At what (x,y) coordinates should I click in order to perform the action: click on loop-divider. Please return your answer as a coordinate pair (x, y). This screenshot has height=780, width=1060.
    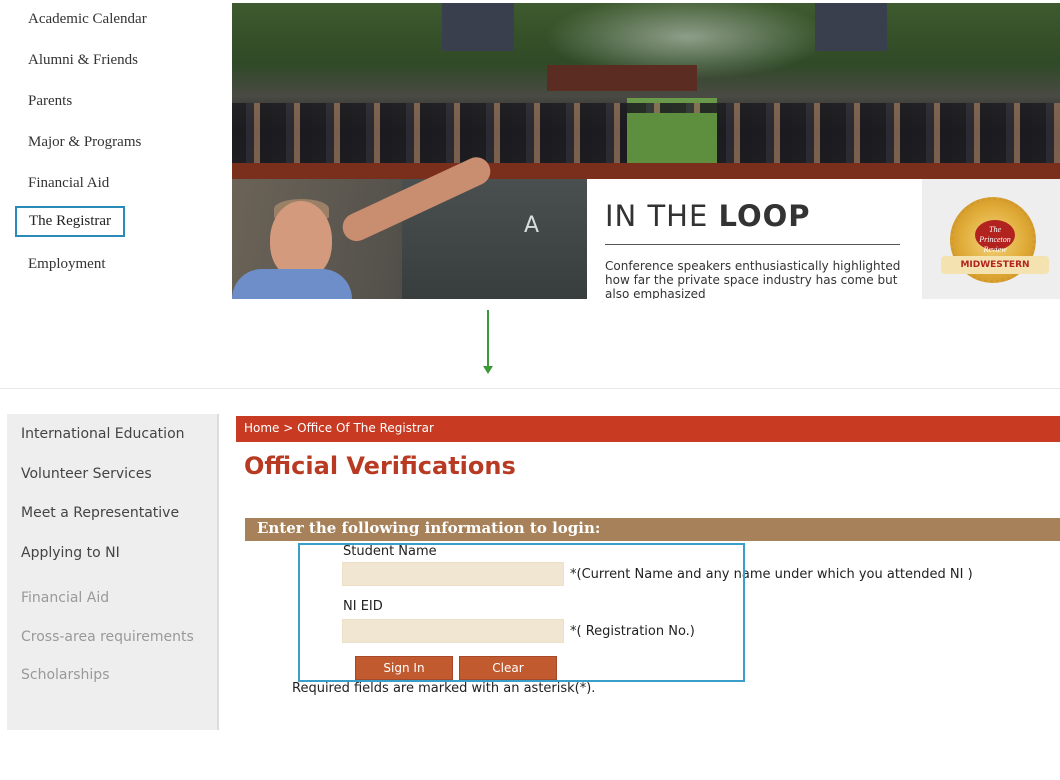
    Looking at the image, I should click on (752, 244).